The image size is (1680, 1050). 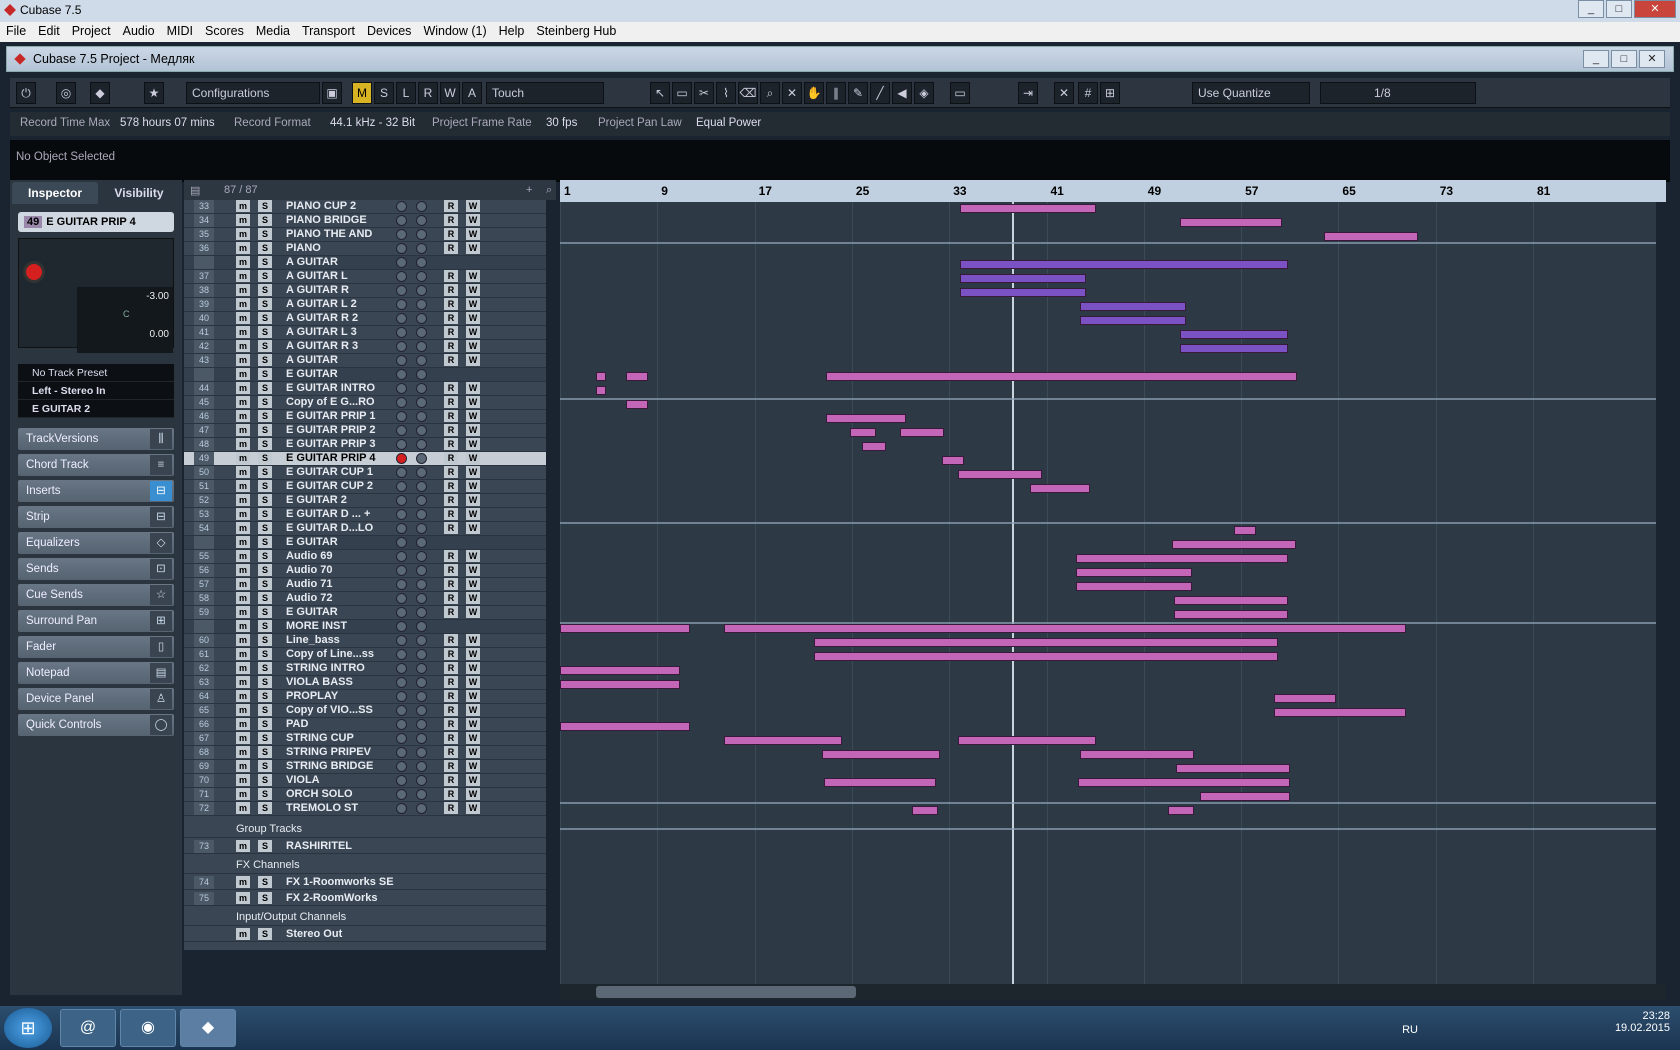 I want to click on track-name: A GUITAR R, so click(x=317, y=290).